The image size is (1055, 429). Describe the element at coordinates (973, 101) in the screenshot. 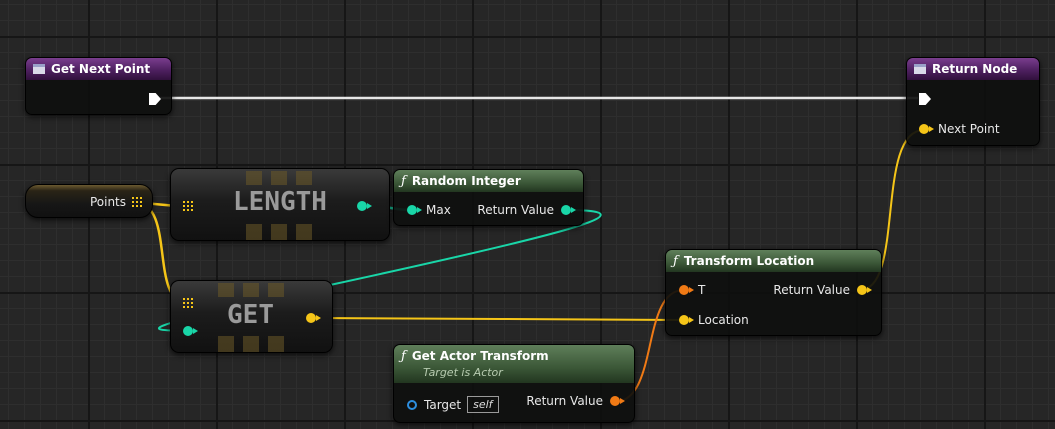

I see `return-node: Return Node Next Point` at that location.